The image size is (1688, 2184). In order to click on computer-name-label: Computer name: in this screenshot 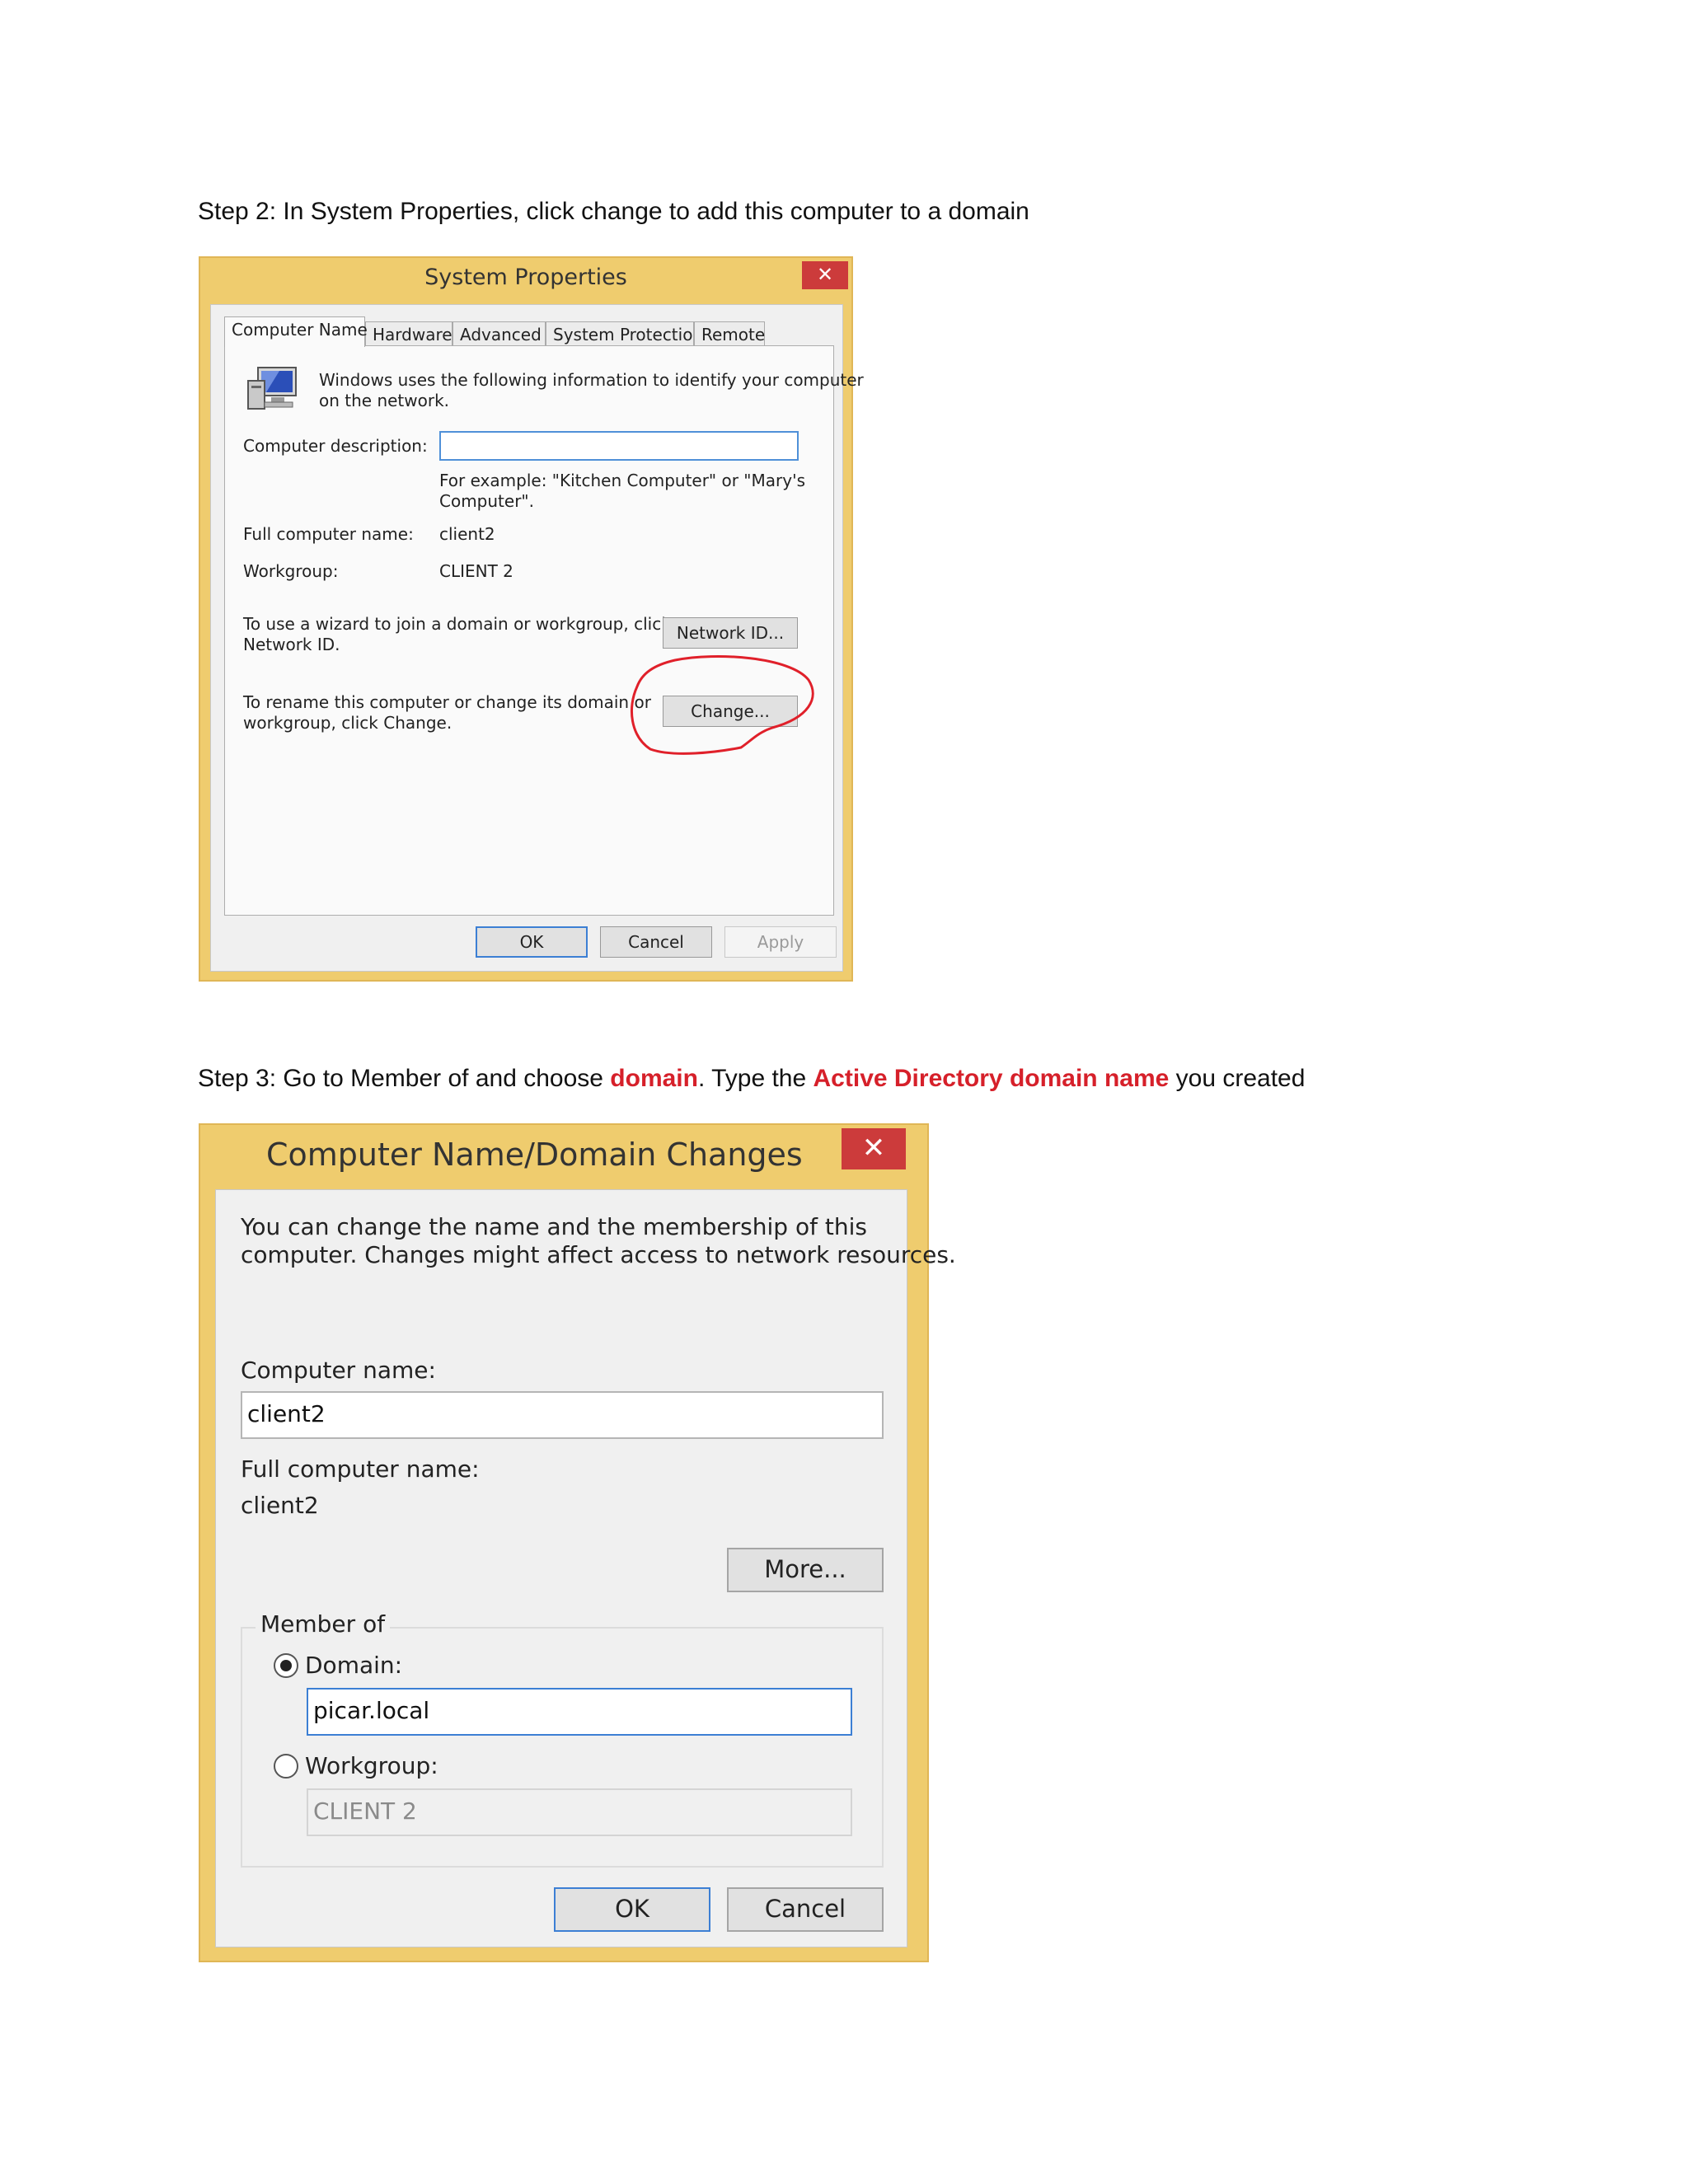, I will do `click(339, 1370)`.